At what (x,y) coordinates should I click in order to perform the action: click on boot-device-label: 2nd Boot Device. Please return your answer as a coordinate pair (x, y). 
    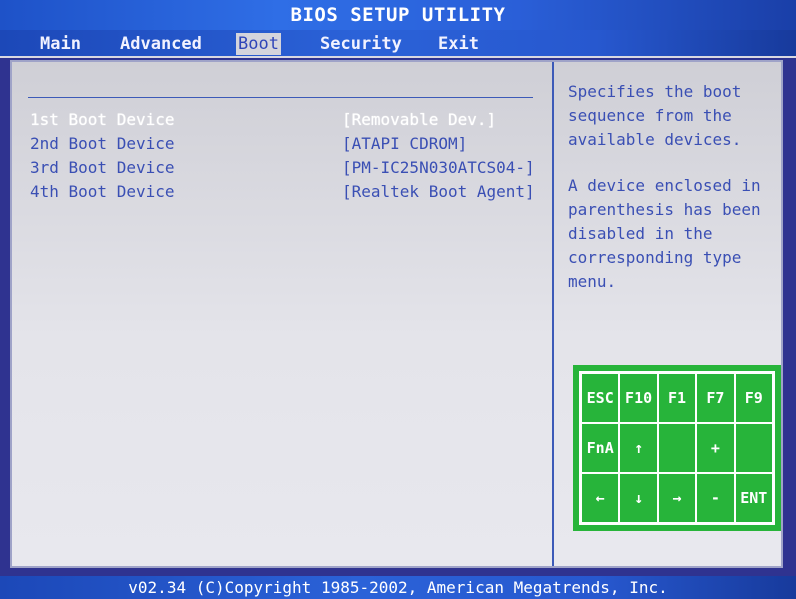
    Looking at the image, I should click on (102, 143).